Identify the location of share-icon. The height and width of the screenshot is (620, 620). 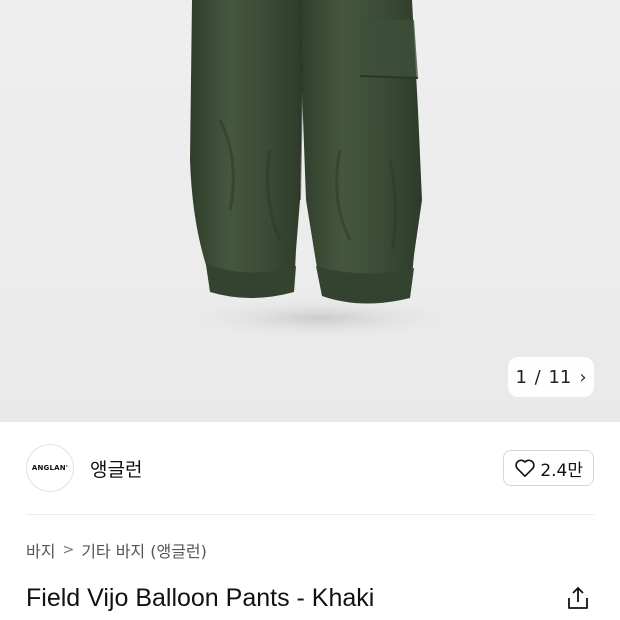
(578, 598).